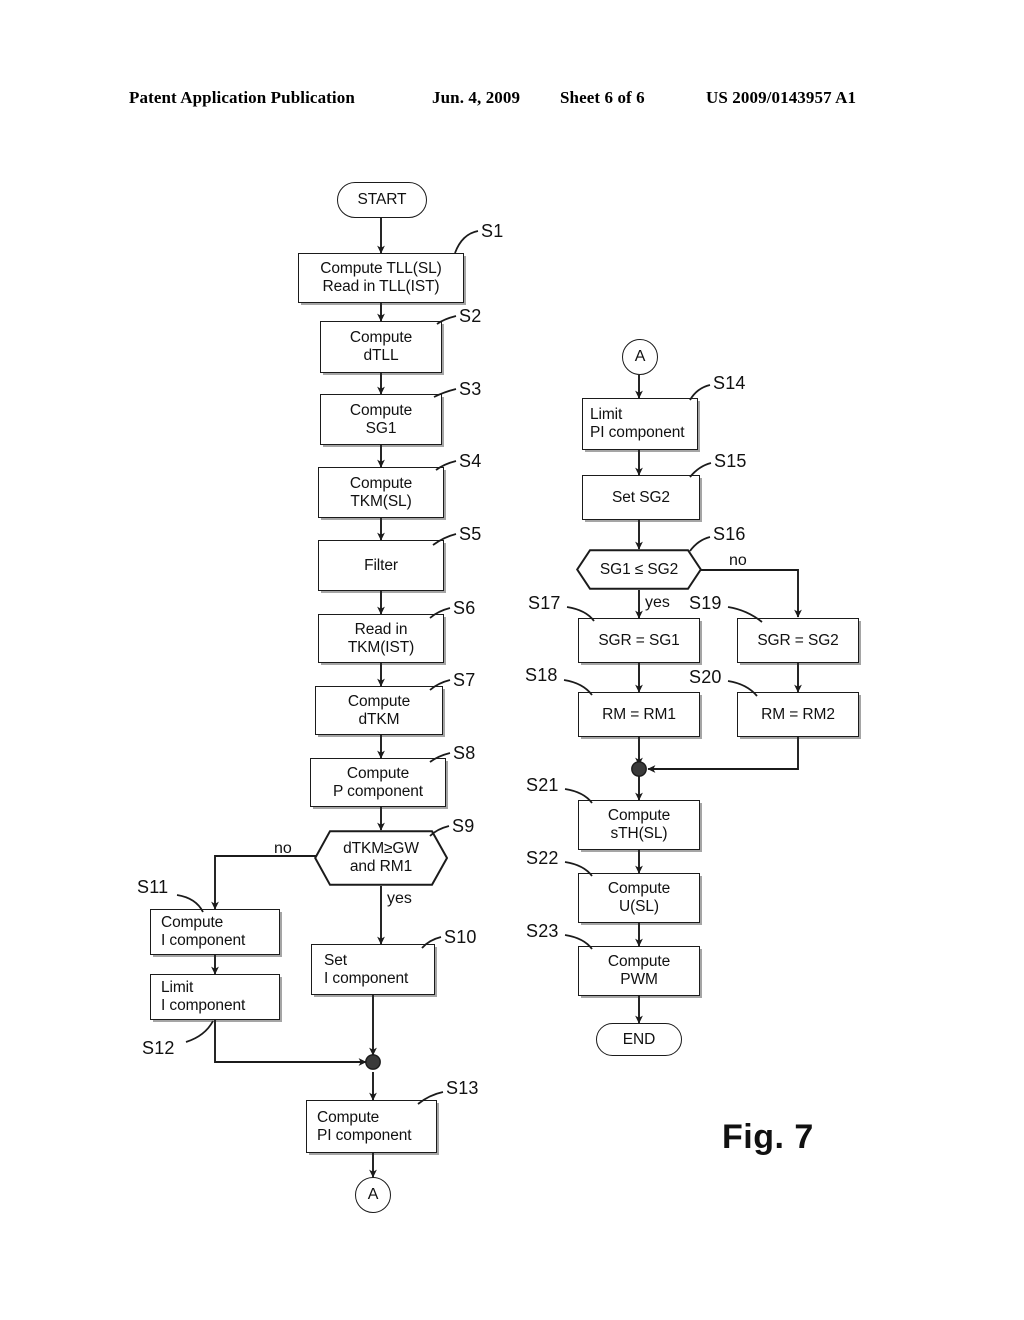 The image size is (1024, 1320). What do you see at coordinates (381, 410) in the screenshot?
I see `node-s3-line1: Compute` at bounding box center [381, 410].